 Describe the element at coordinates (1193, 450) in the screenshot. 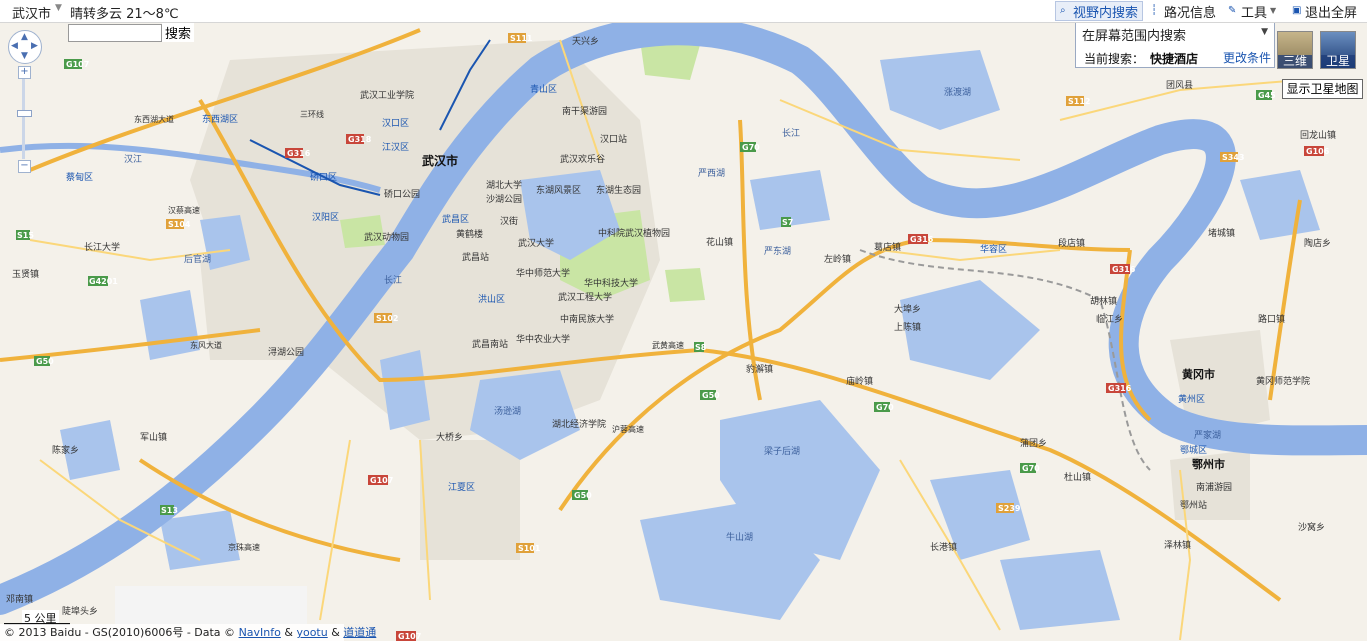

I see `label-echeng: 鄂城区` at that location.